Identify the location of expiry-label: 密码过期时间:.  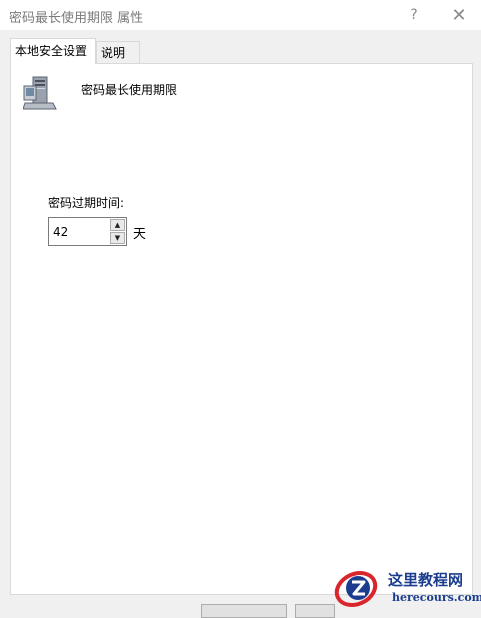
(86, 203).